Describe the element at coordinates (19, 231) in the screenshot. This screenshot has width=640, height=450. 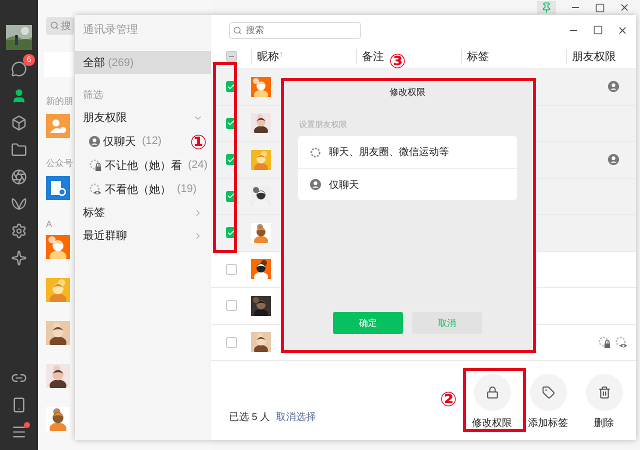
I see `gear-icon` at that location.